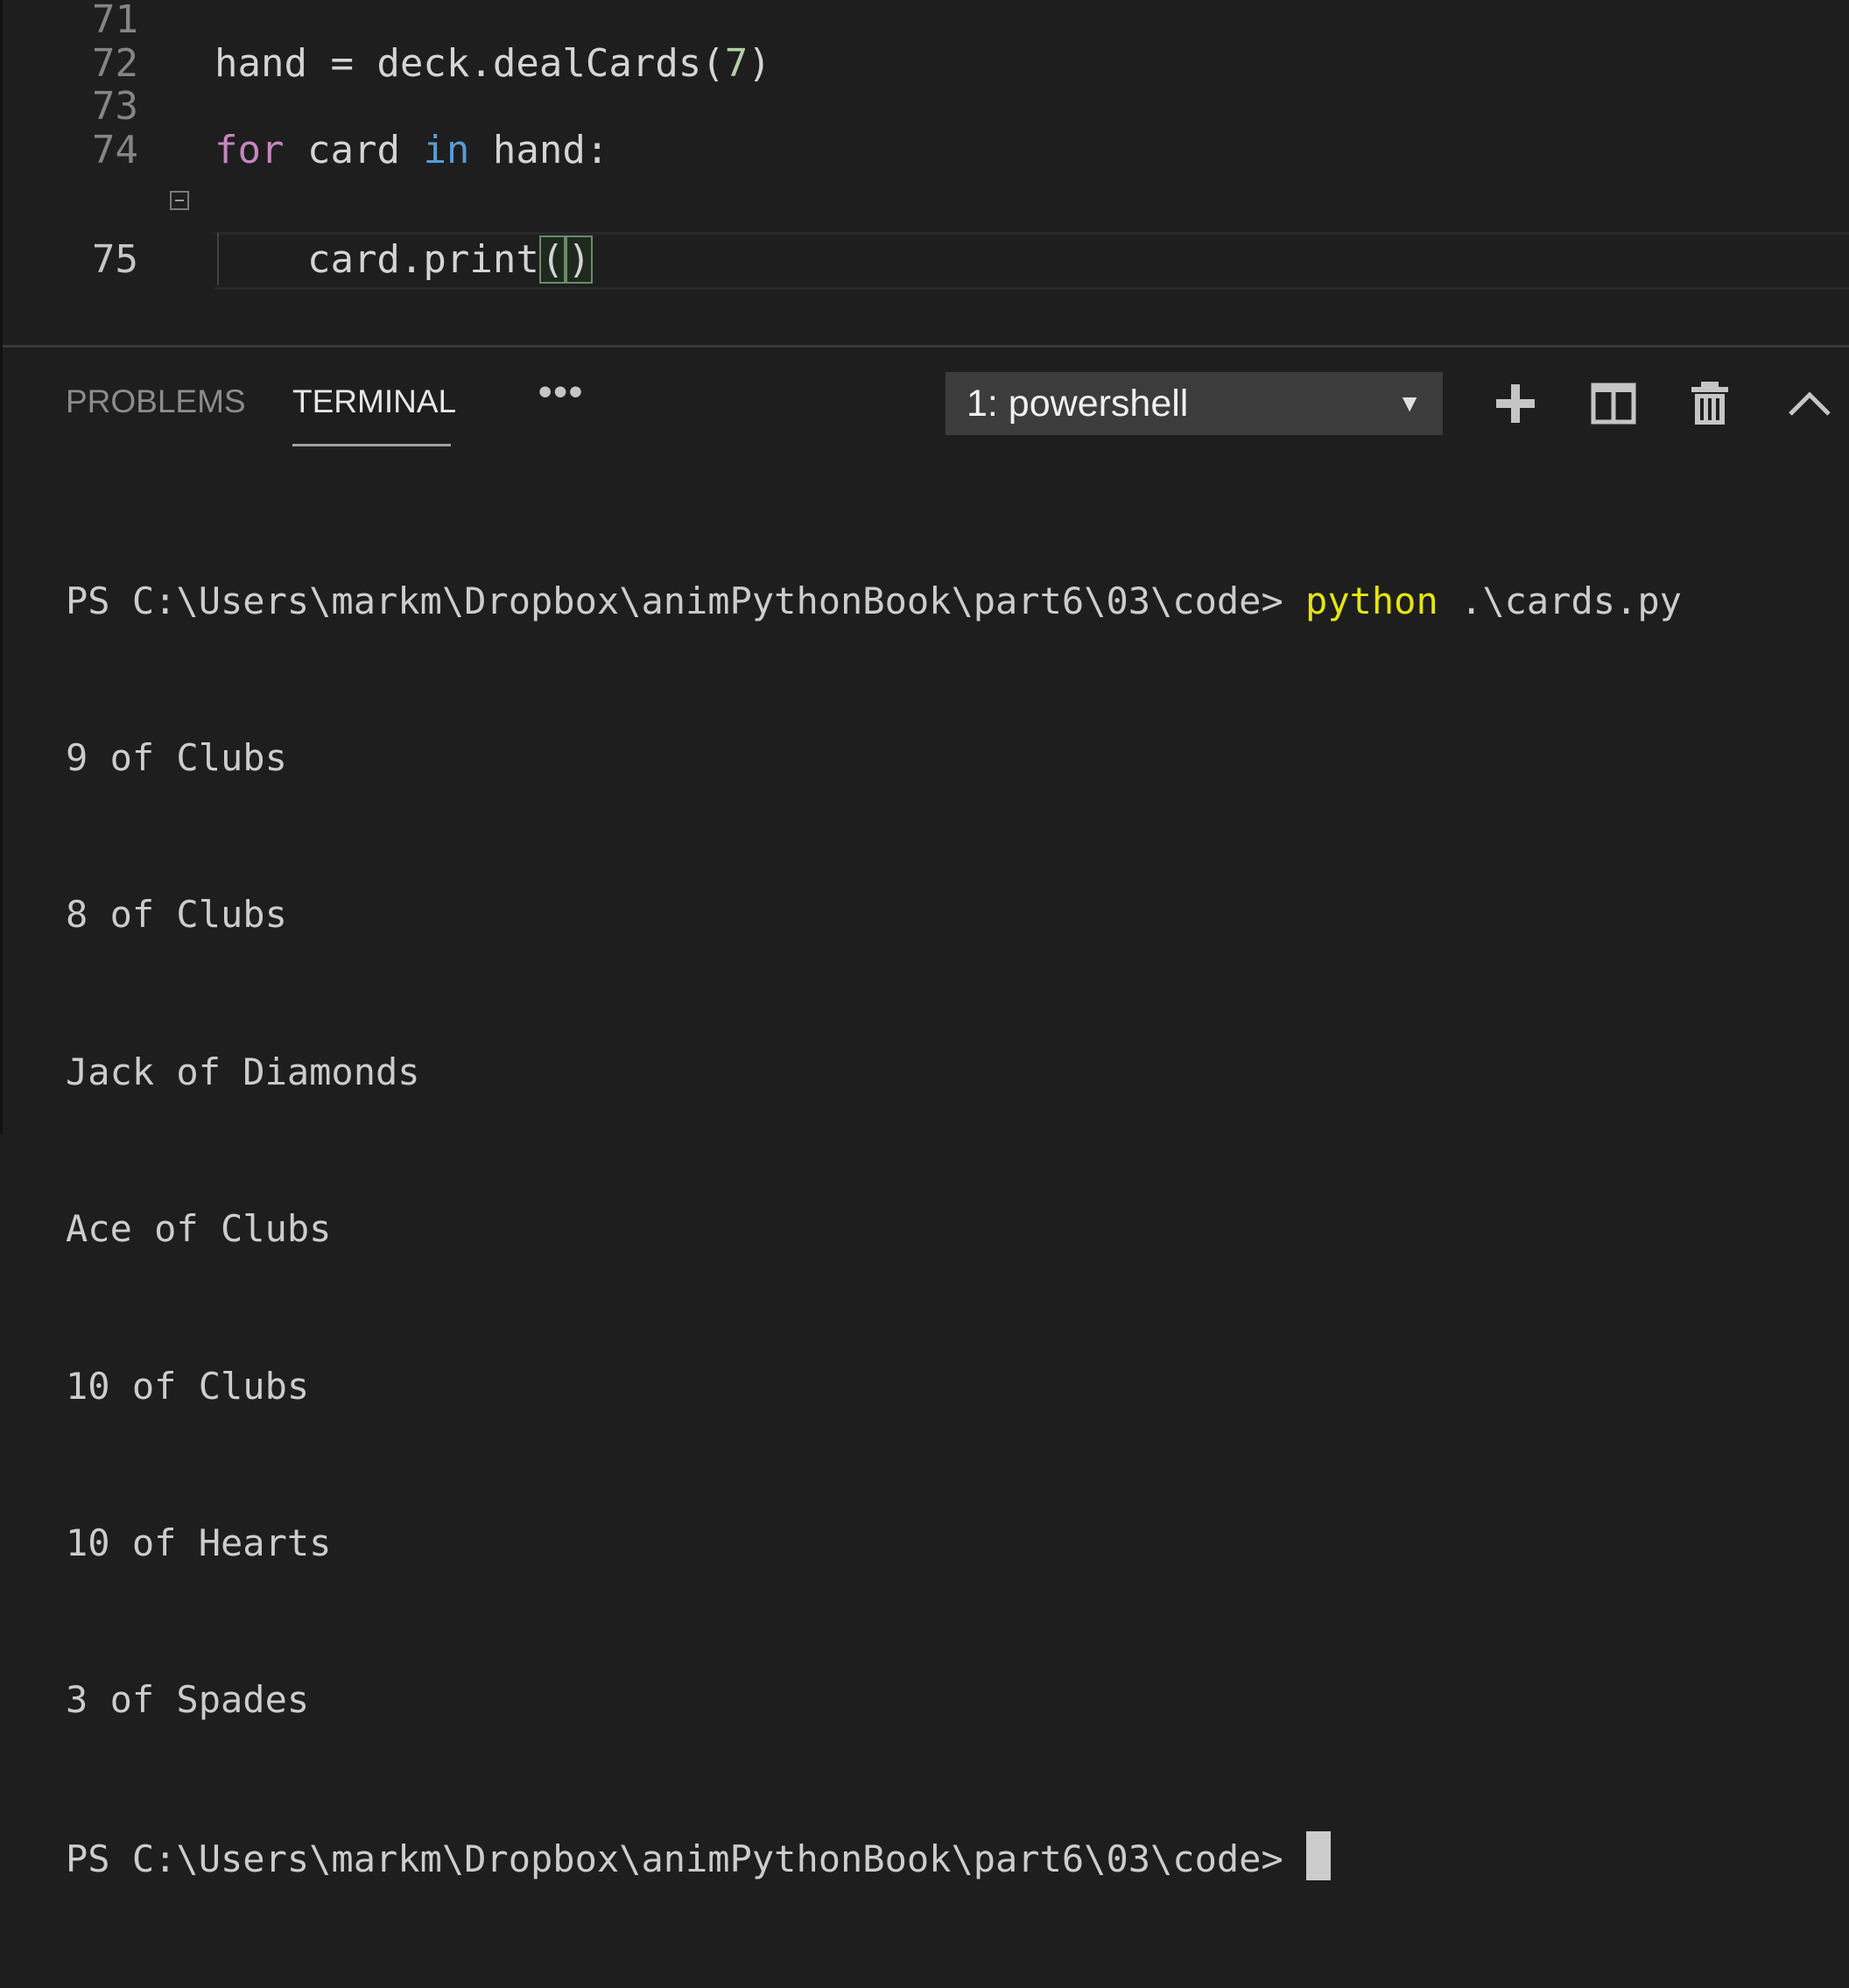 The image size is (1849, 1988). Describe the element at coordinates (115, 259) in the screenshot. I see `line-number: 75` at that location.